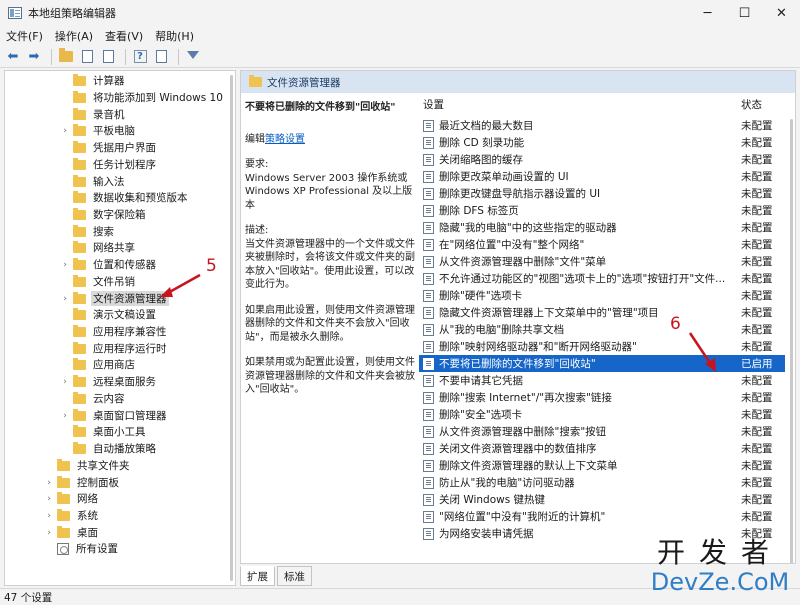 This screenshot has height=605, width=800. I want to click on menu-file: 文件(F), so click(24, 36).